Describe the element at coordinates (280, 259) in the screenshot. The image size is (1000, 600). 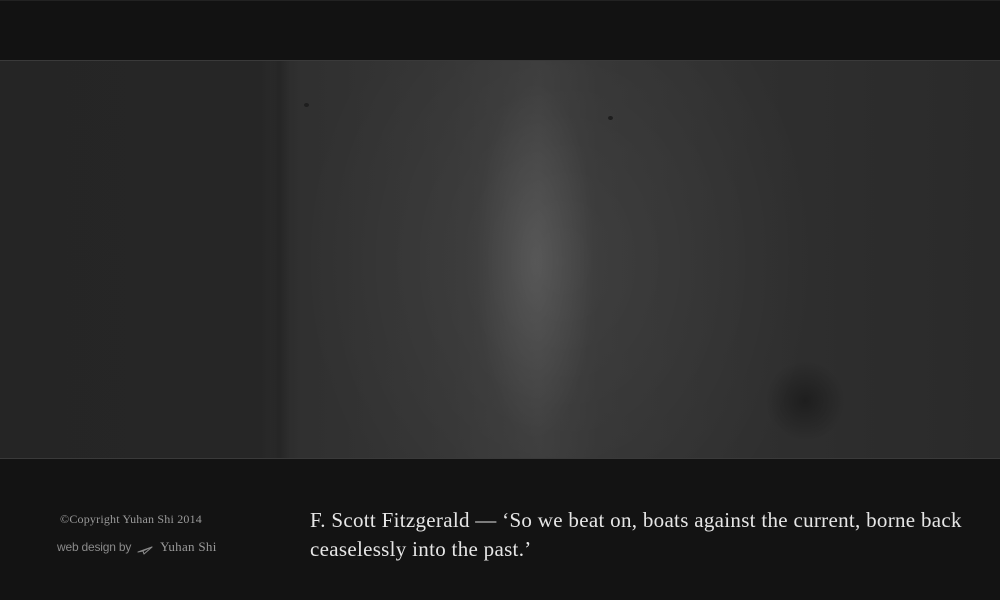
I see `hero-photo-edge` at that location.